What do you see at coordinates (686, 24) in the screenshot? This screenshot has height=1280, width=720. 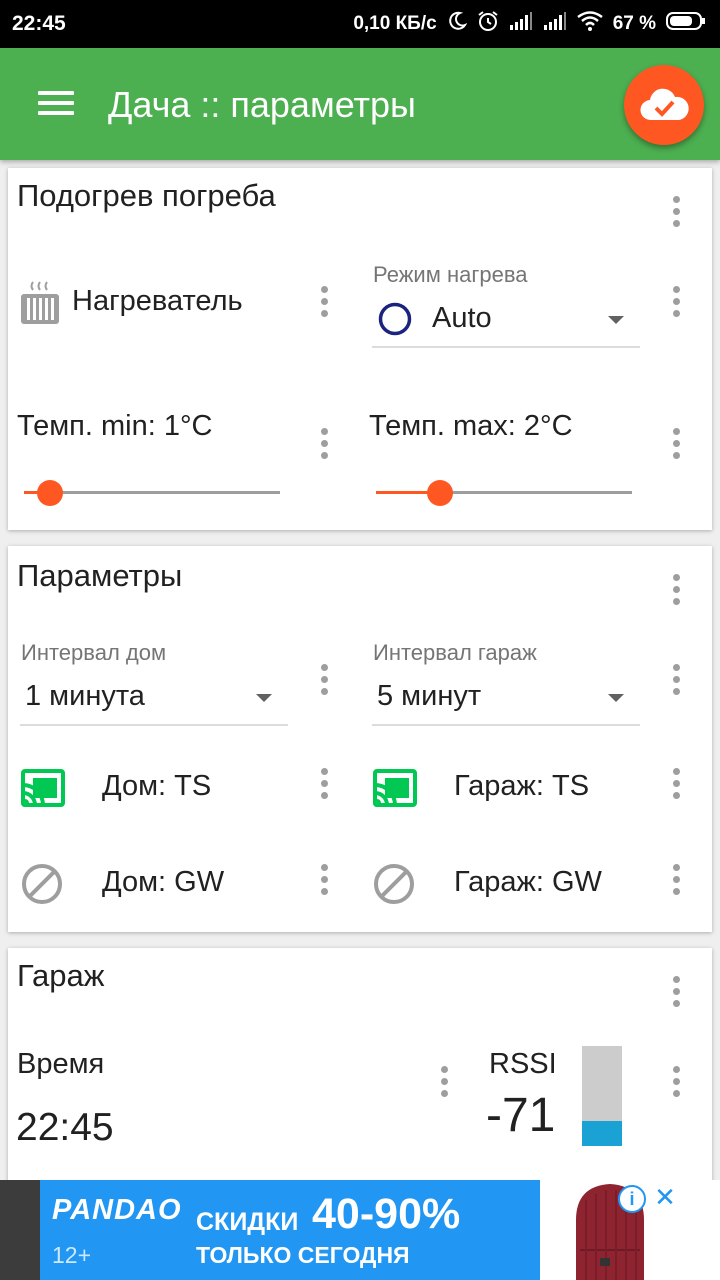 I see `battery-icon` at bounding box center [686, 24].